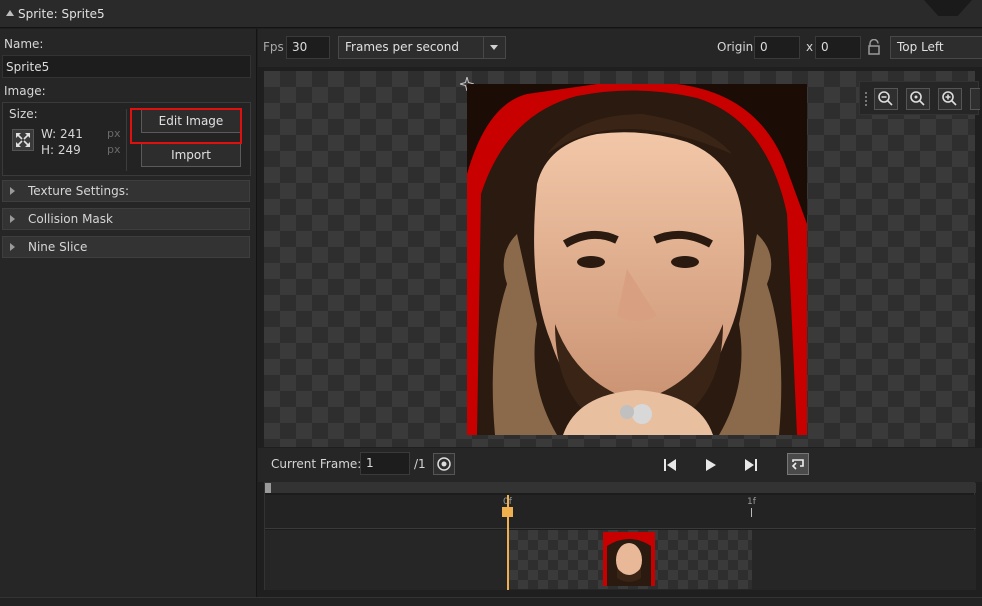 The height and width of the screenshot is (606, 982). What do you see at coordinates (114, 149) in the screenshot?
I see `height-unit: px` at bounding box center [114, 149].